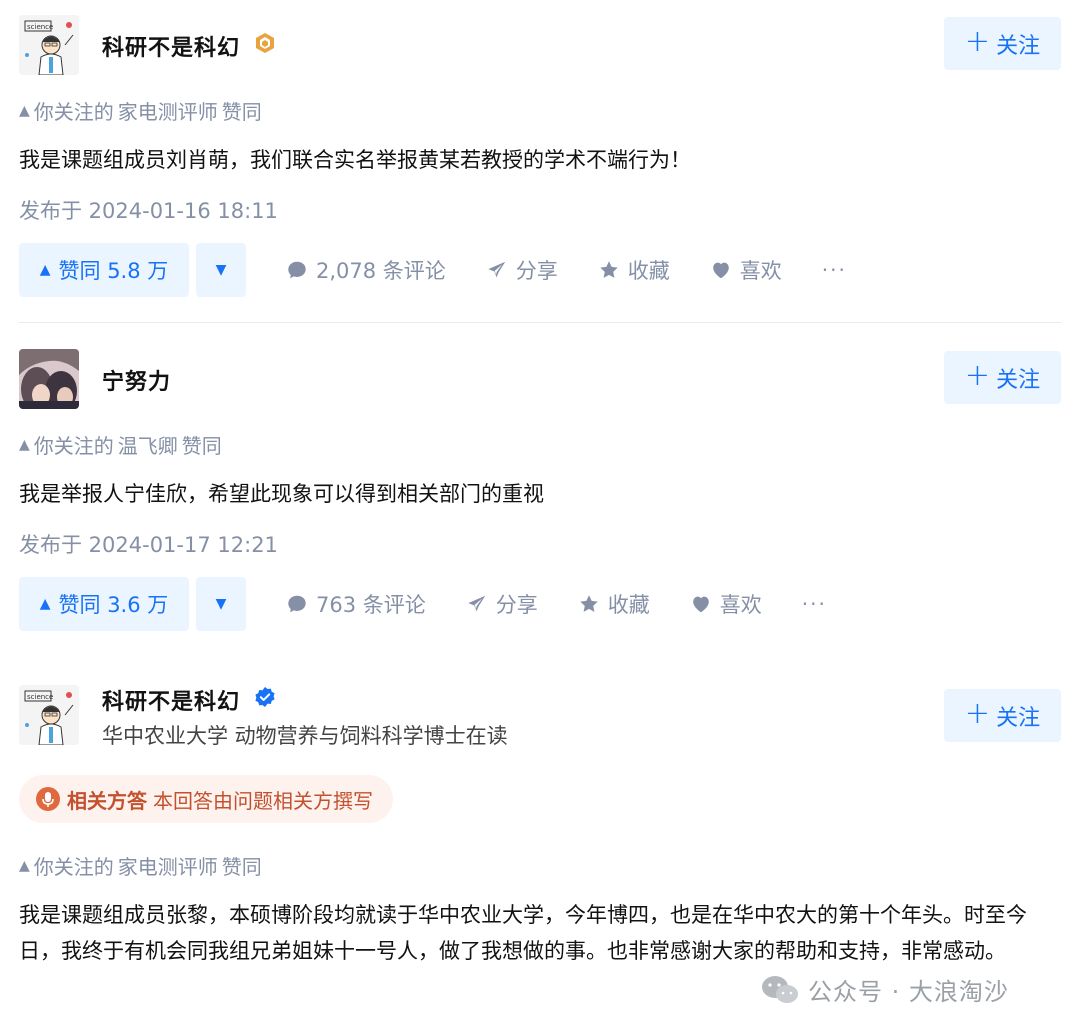  What do you see at coordinates (136, 380) in the screenshot?
I see `author-name: 宁努力` at bounding box center [136, 380].